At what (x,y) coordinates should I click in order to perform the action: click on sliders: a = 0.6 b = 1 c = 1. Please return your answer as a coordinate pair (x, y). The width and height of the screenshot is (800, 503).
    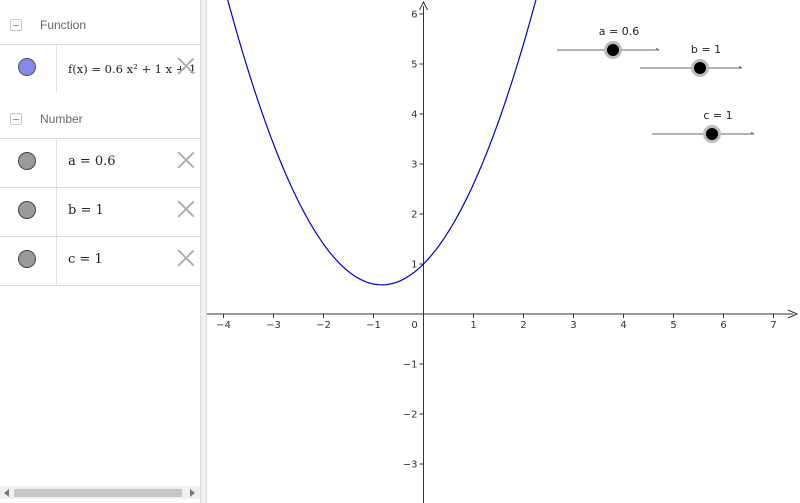
    Looking at the image, I should click on (656, 84).